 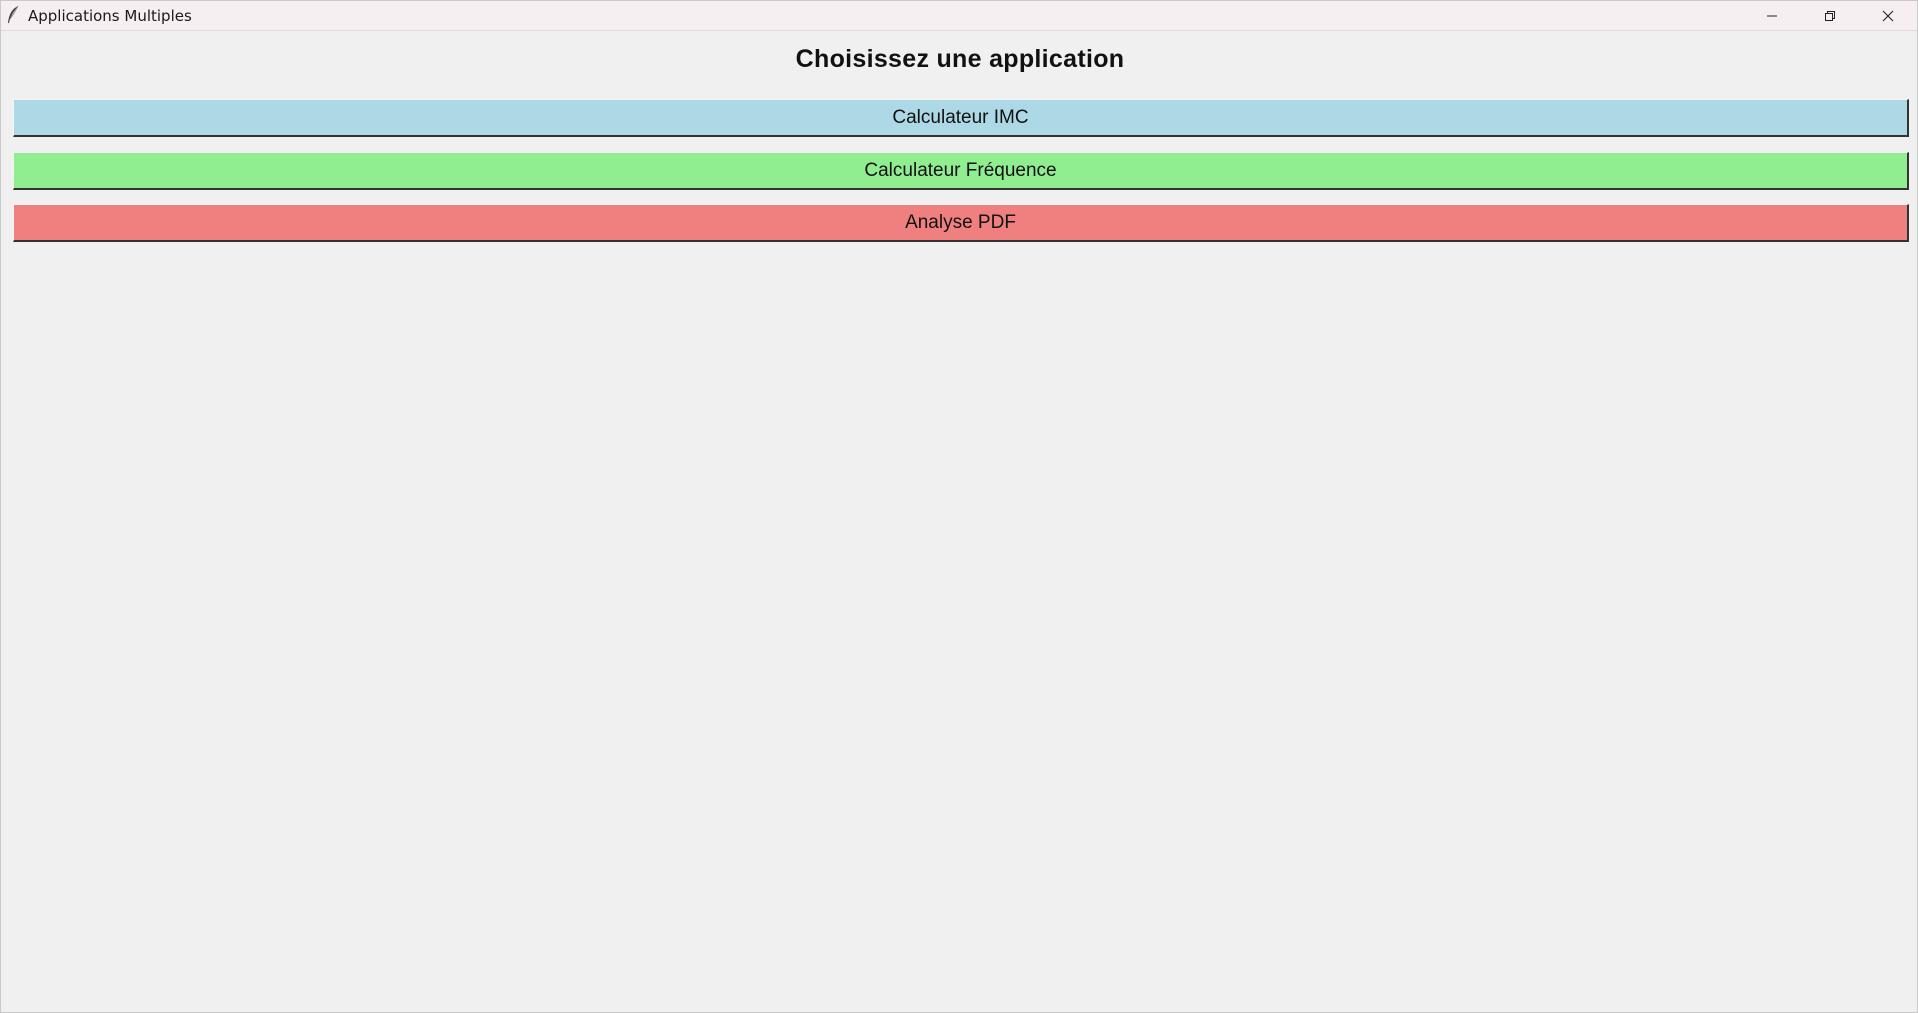 I want to click on close-icon, so click(x=1888, y=16).